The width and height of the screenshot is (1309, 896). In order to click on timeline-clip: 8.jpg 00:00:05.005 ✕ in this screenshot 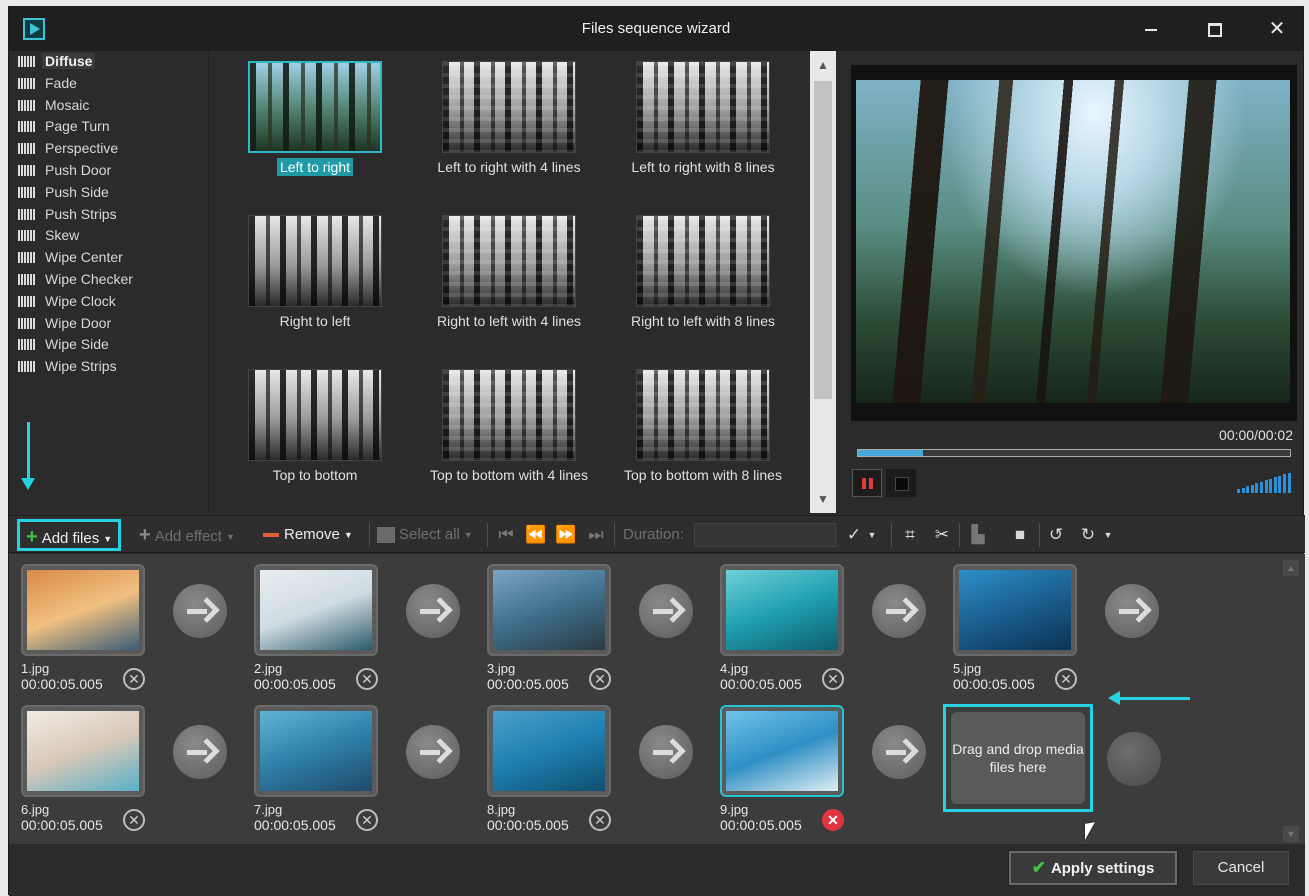, I will do `click(549, 769)`.